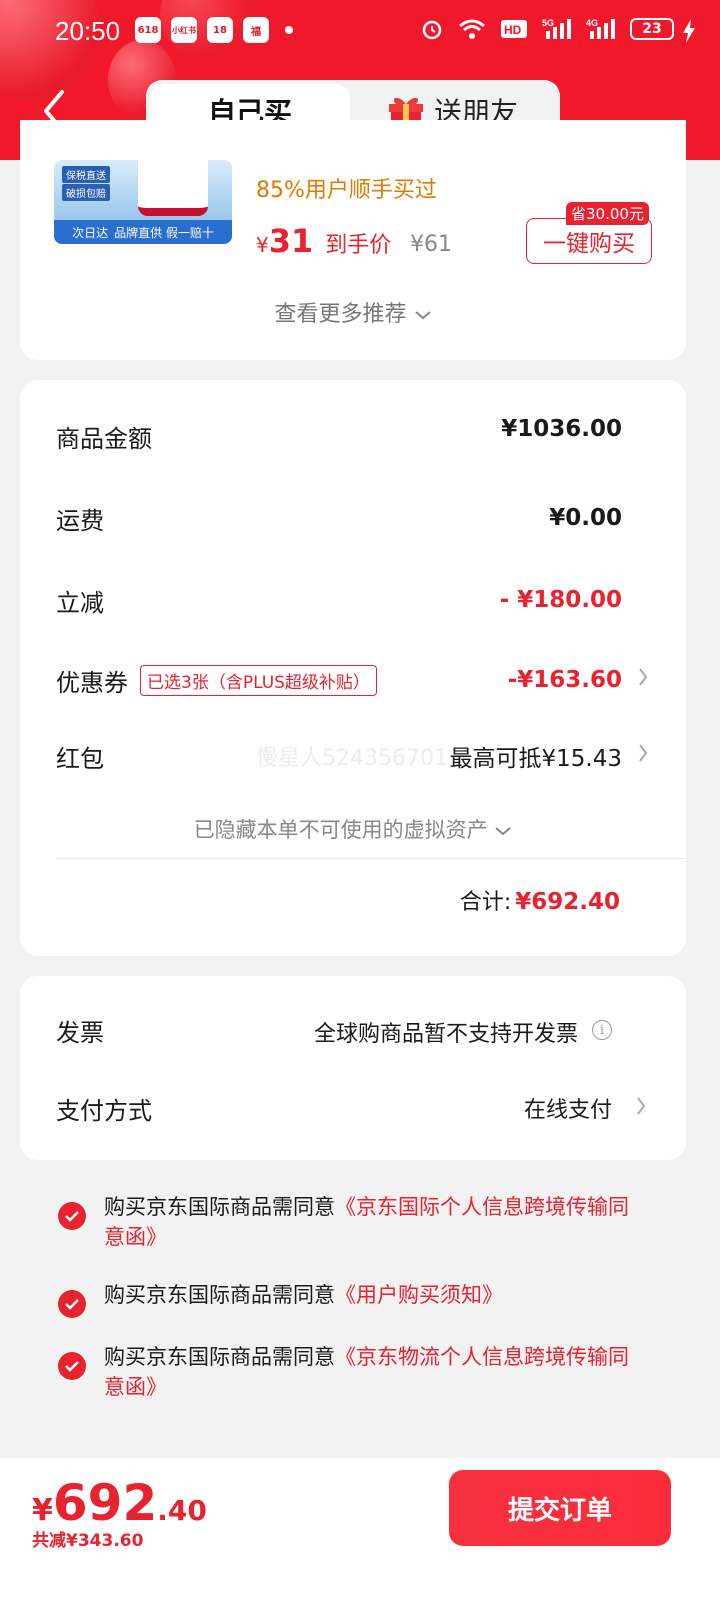  I want to click on coupon-label: 优惠券, so click(92, 682).